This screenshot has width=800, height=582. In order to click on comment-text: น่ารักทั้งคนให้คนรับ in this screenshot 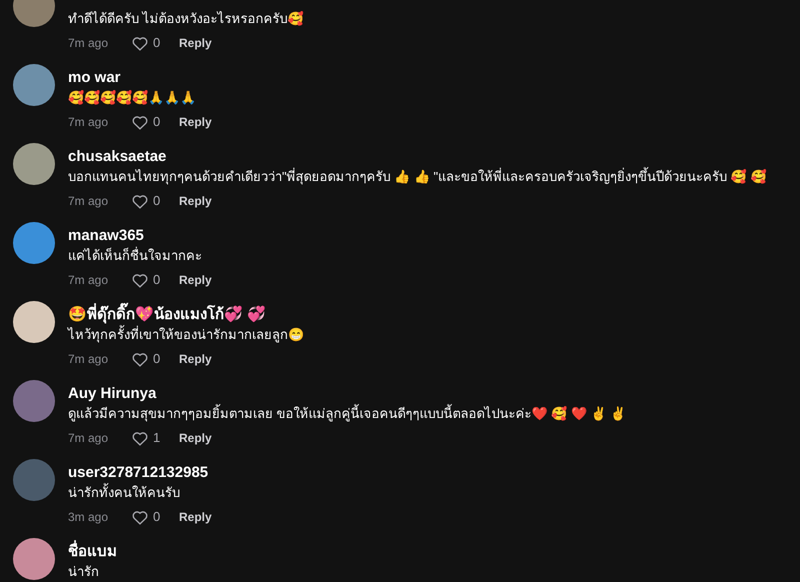, I will do `click(124, 492)`.